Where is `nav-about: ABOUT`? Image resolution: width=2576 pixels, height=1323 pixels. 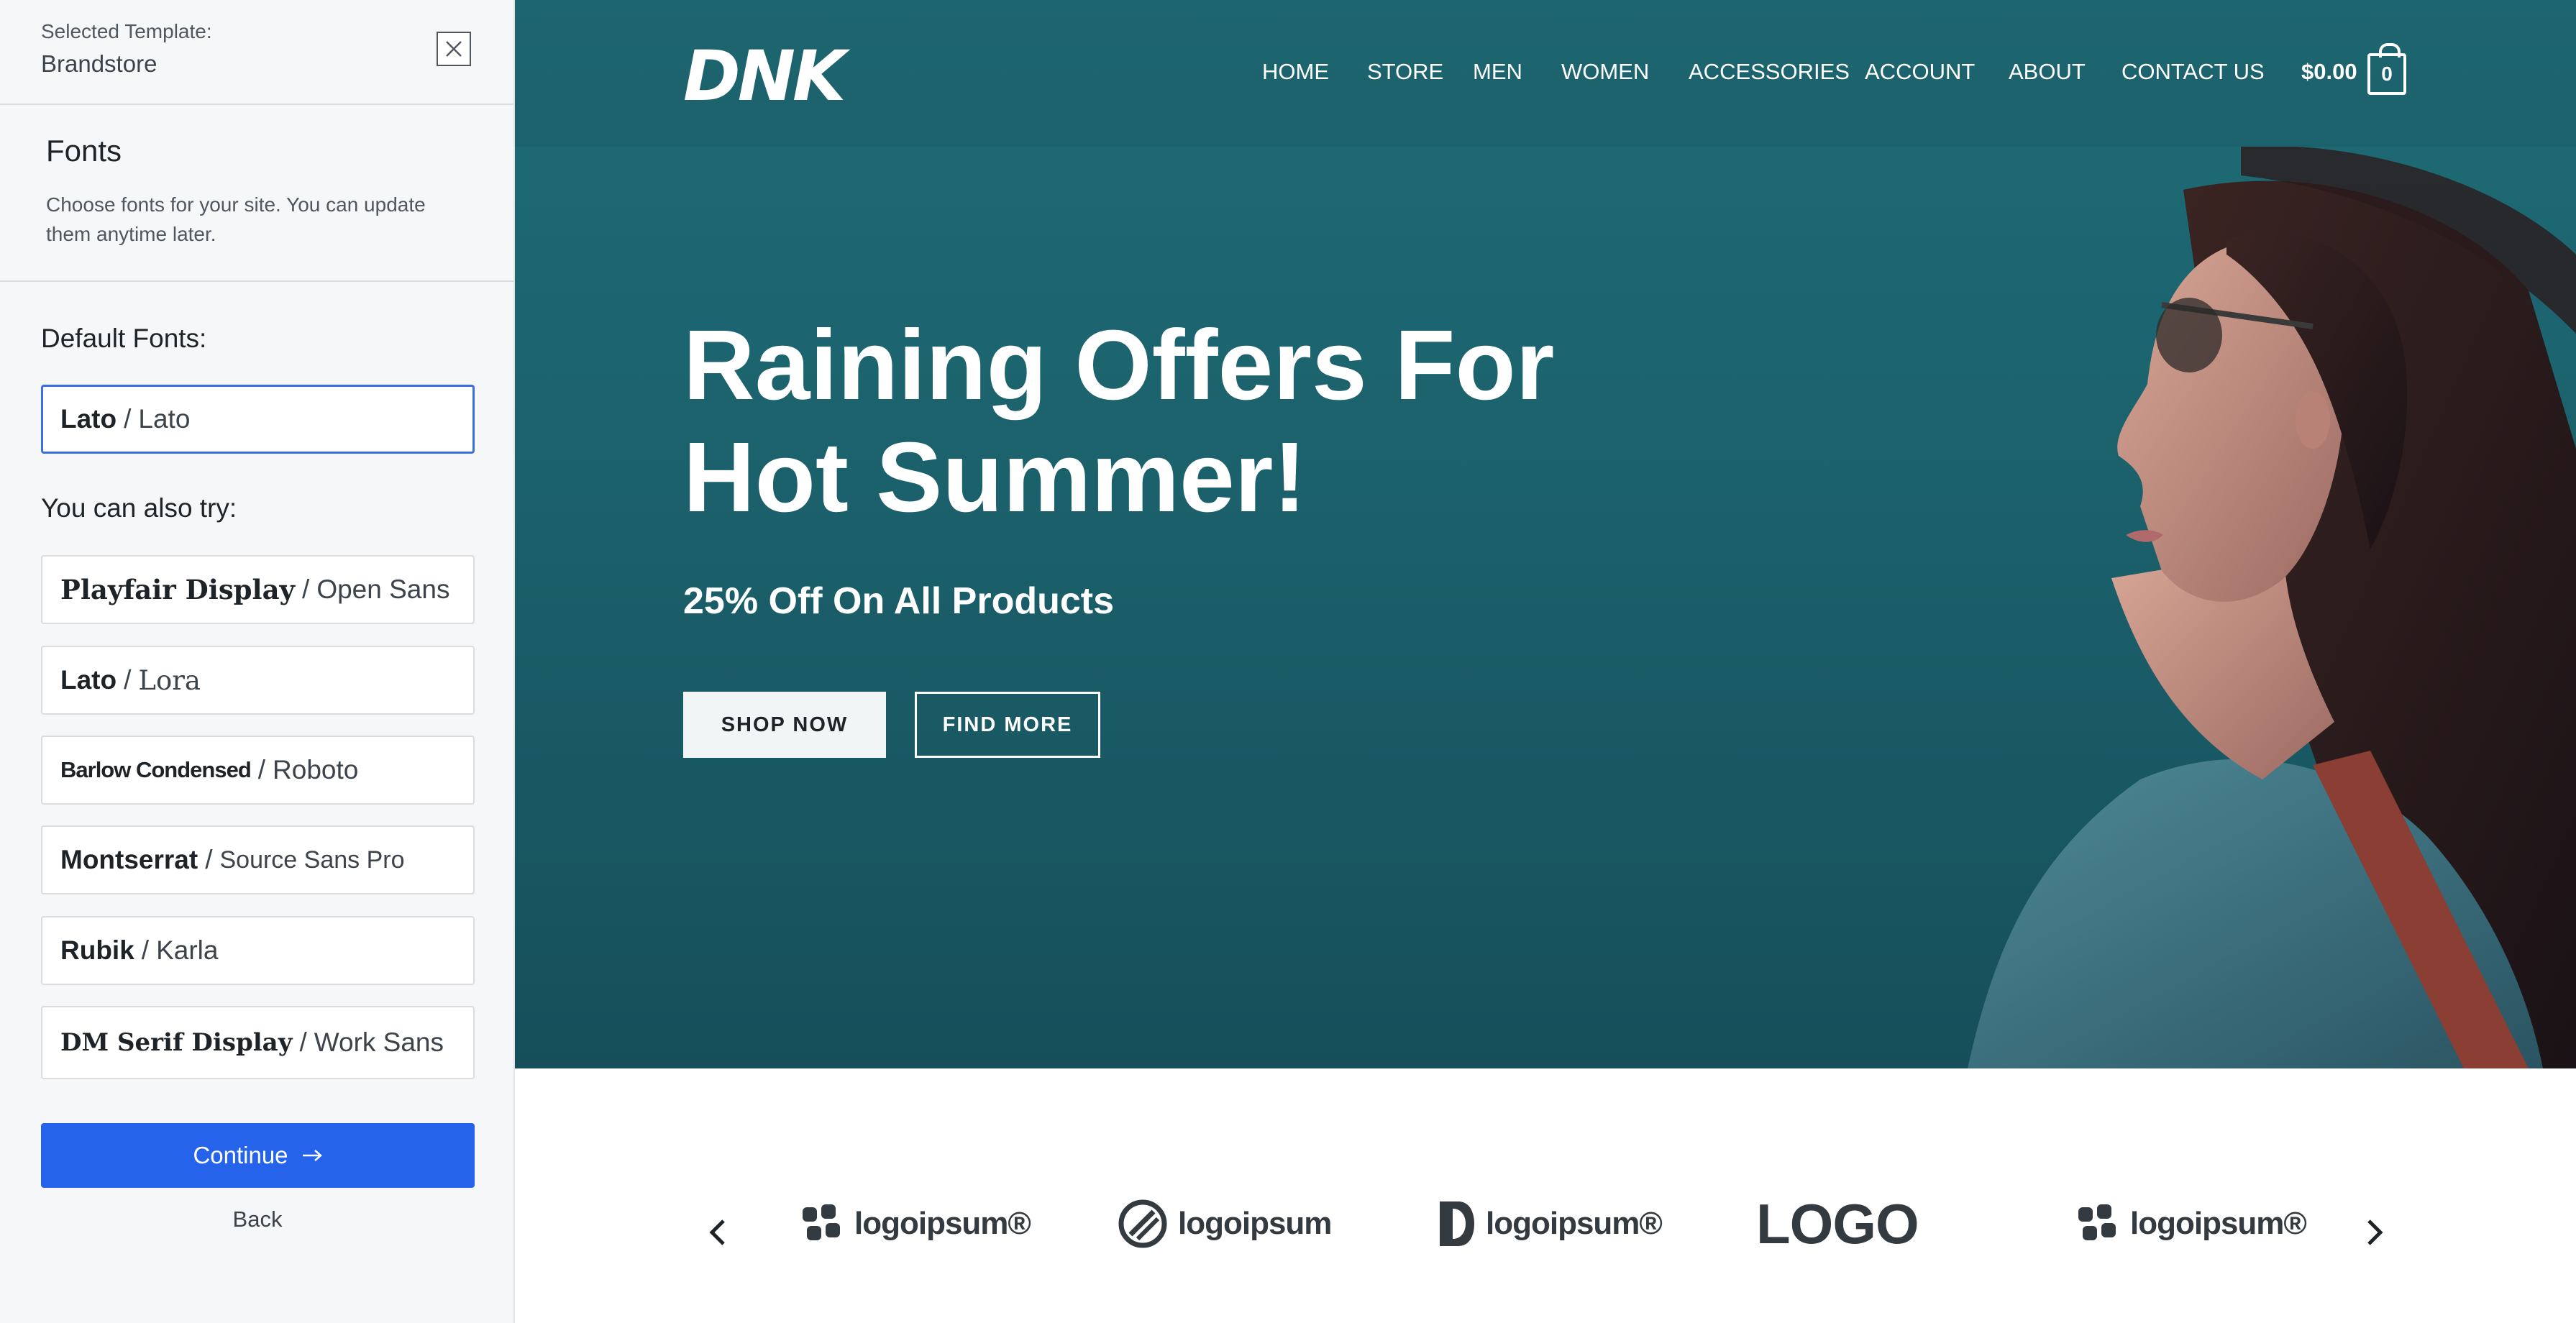 nav-about: ABOUT is located at coordinates (2047, 73).